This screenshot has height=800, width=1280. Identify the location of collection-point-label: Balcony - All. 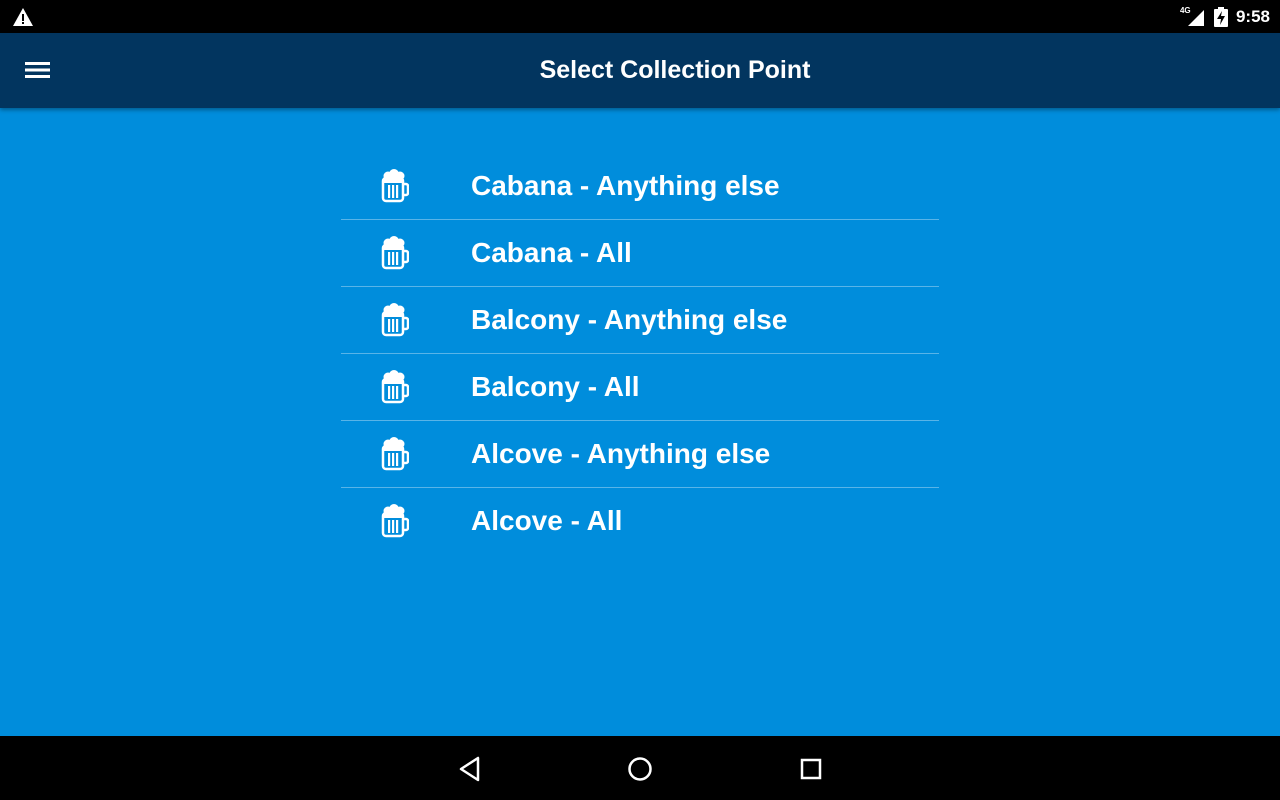
(555, 386).